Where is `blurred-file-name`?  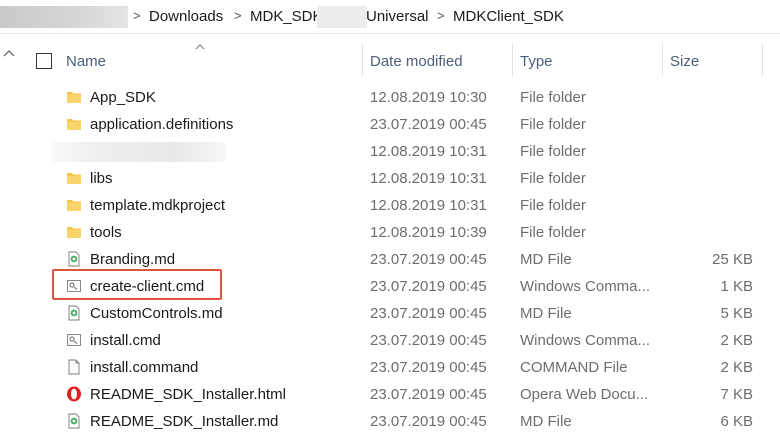
blurred-file-name is located at coordinates (139, 152).